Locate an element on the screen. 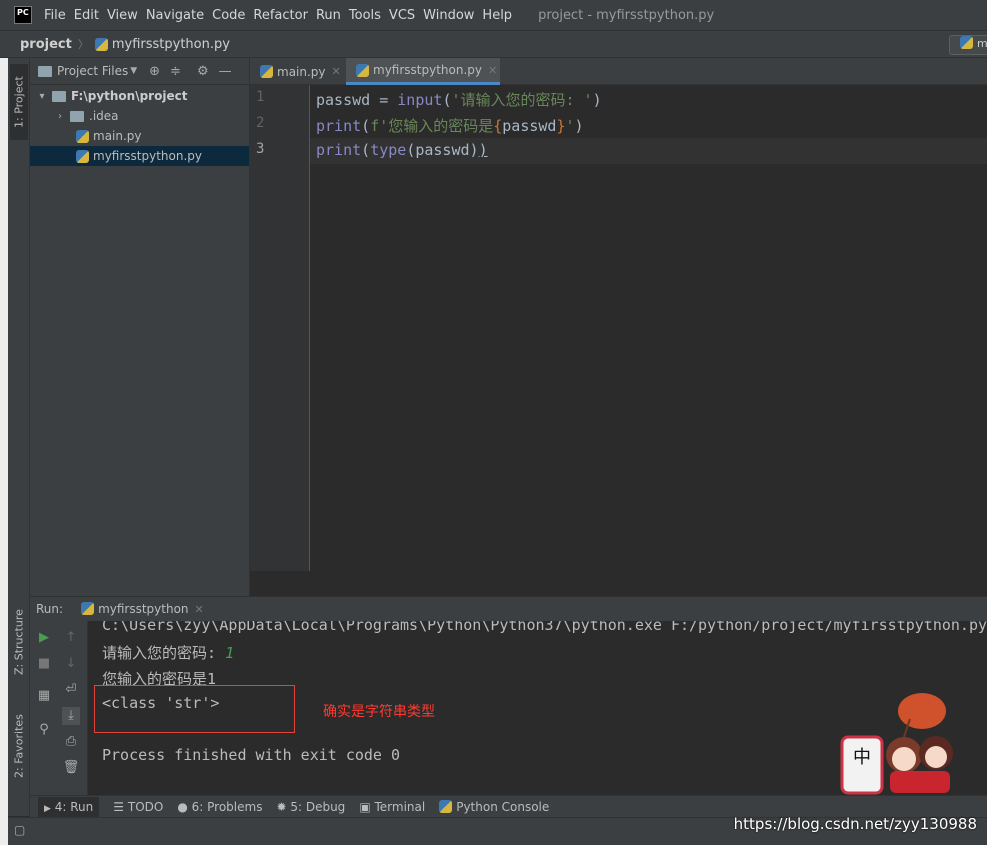 This screenshot has height=845, width=987. menu-window: Window is located at coordinates (448, 15).